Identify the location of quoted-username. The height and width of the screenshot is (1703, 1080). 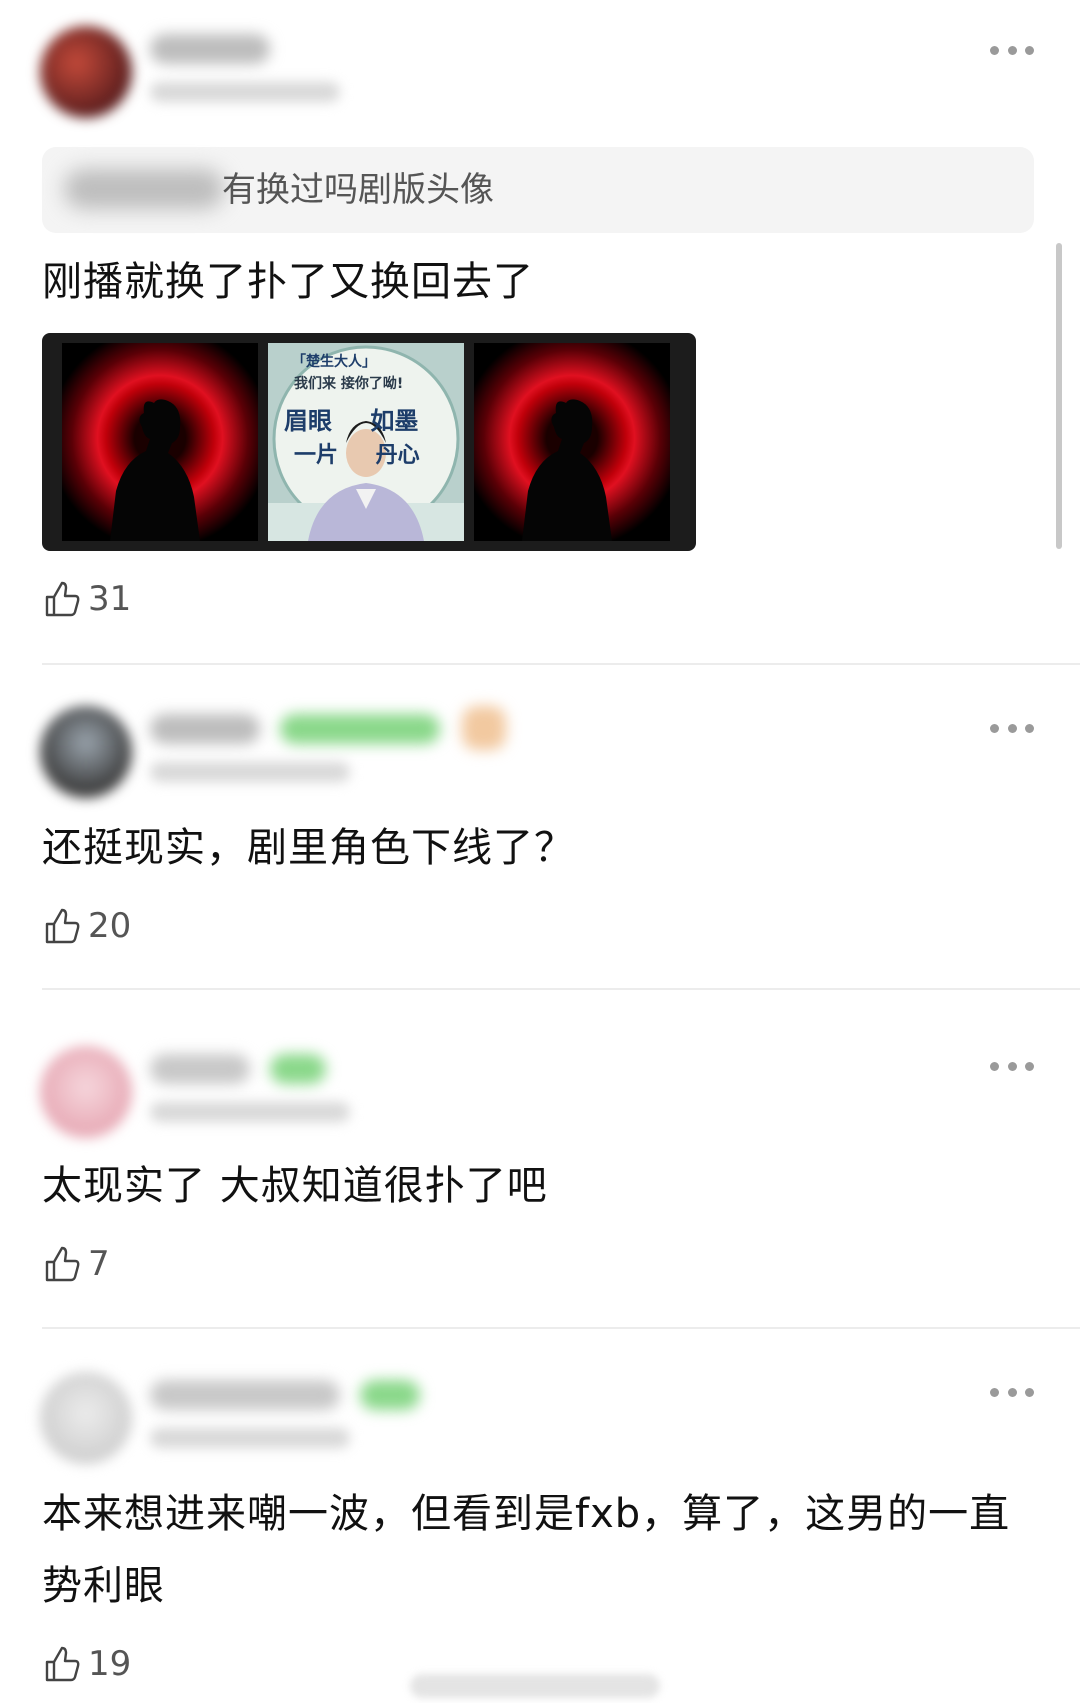
(144, 189).